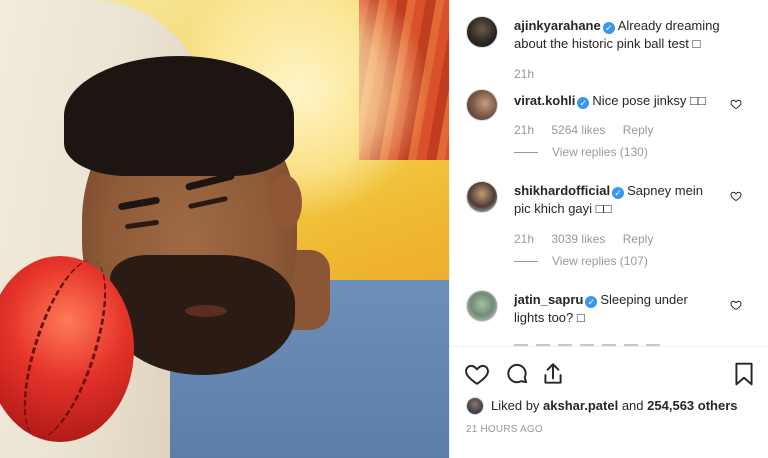  I want to click on comment-2-meta: 21h 3039 likes Reply, so click(590, 239).